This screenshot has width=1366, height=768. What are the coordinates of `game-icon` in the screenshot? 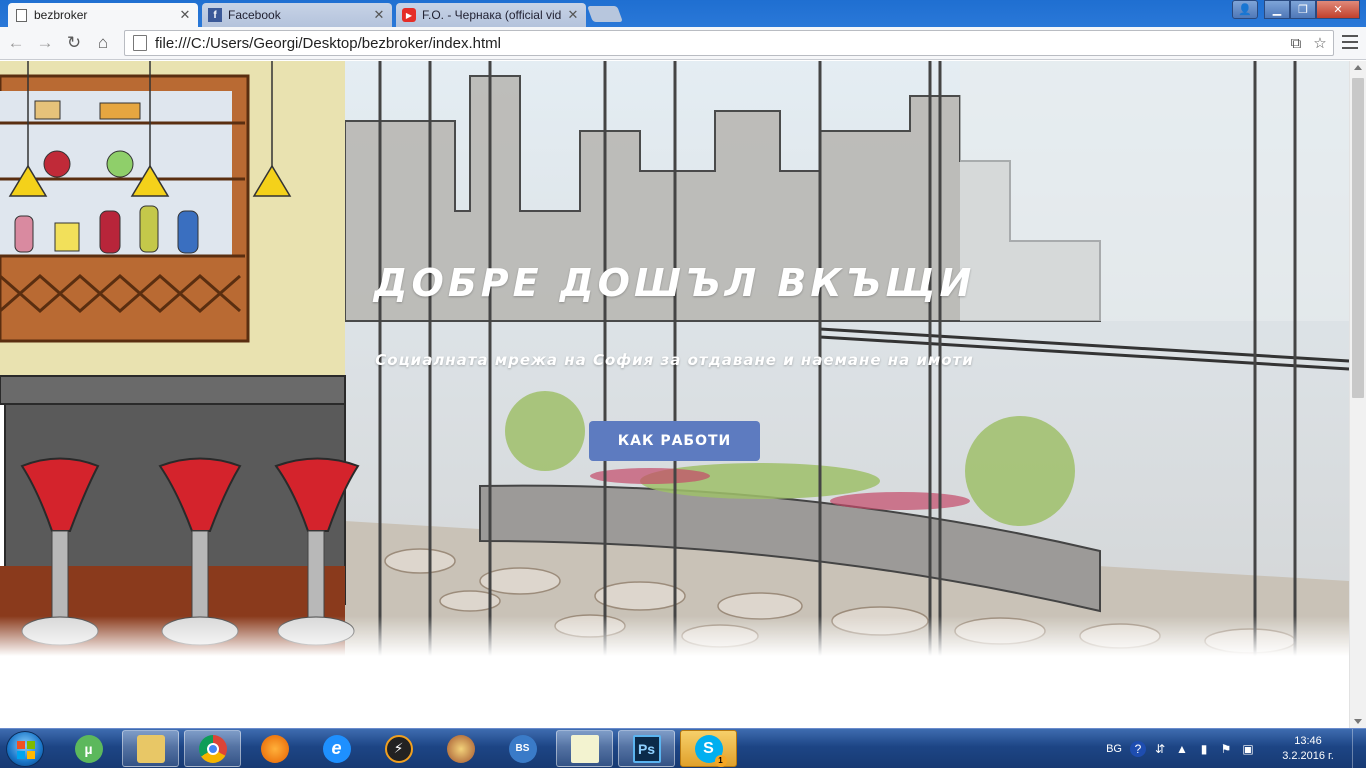 It's located at (460, 748).